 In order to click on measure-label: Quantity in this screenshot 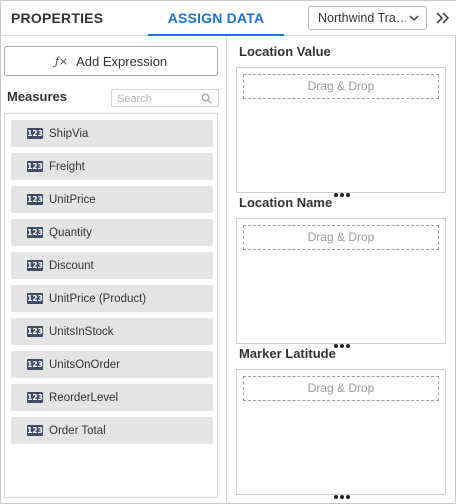, I will do `click(70, 232)`.